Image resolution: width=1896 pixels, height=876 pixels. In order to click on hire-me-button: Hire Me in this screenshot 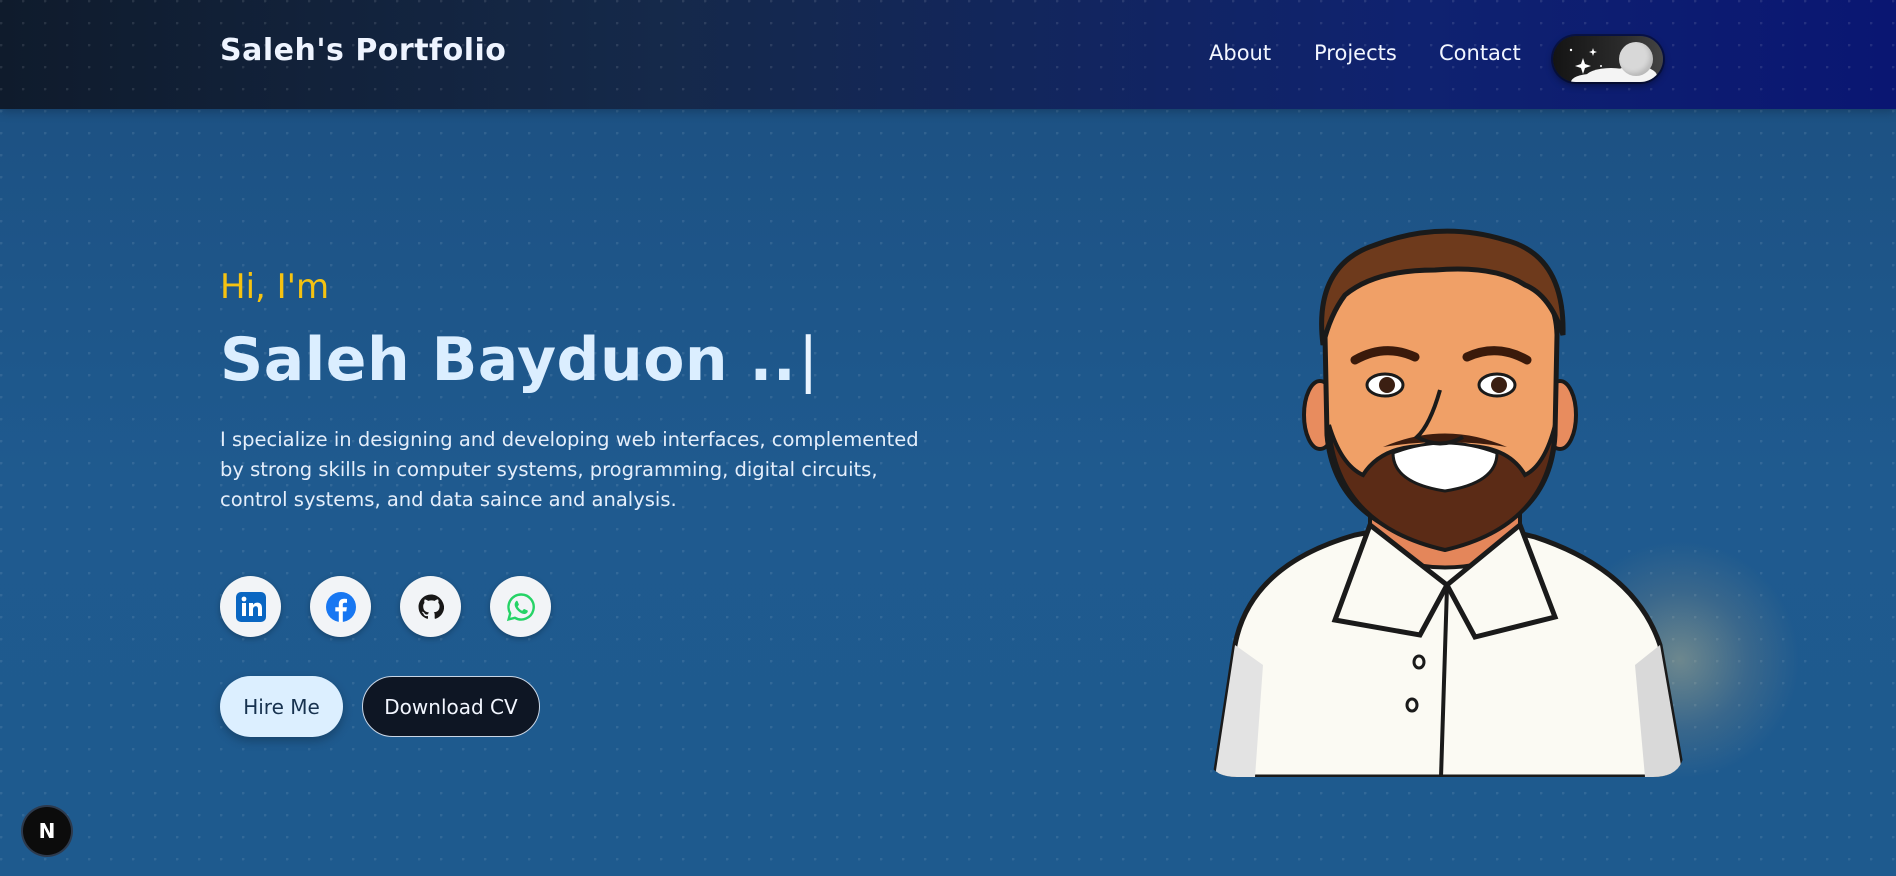, I will do `click(281, 706)`.